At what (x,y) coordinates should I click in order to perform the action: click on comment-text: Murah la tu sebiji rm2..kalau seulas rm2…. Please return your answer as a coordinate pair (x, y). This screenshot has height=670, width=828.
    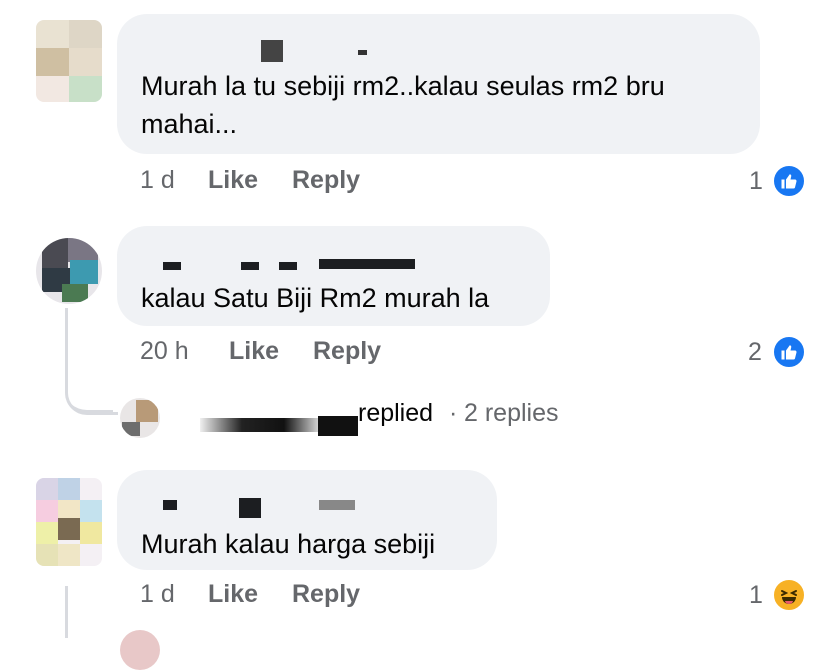
    Looking at the image, I should click on (403, 86).